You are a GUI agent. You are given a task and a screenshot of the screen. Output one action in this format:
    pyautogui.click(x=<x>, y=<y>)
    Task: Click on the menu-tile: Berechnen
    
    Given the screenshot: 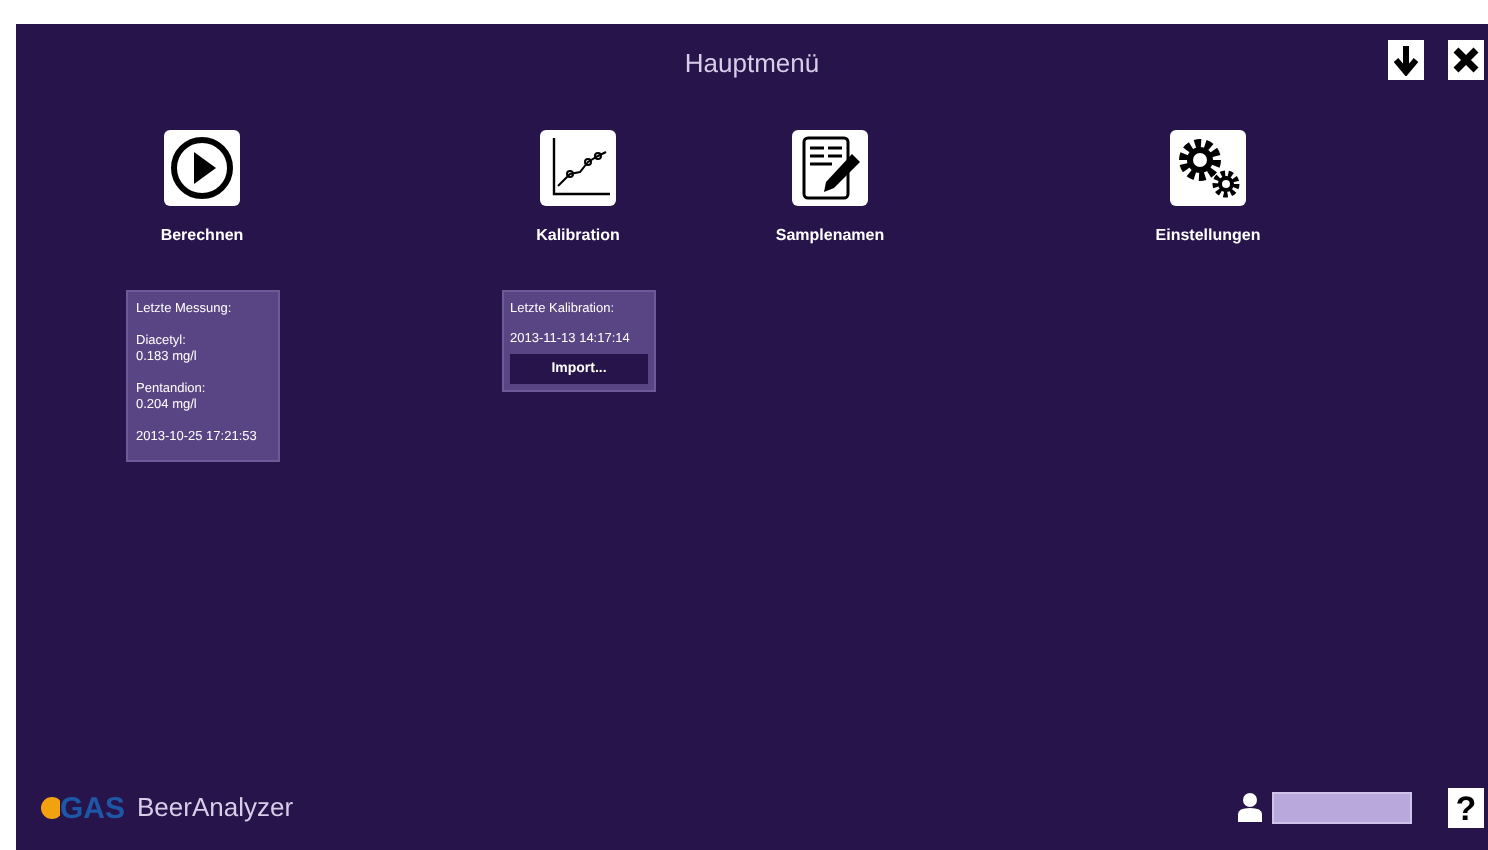 What is the action you would take?
    pyautogui.click(x=202, y=189)
    